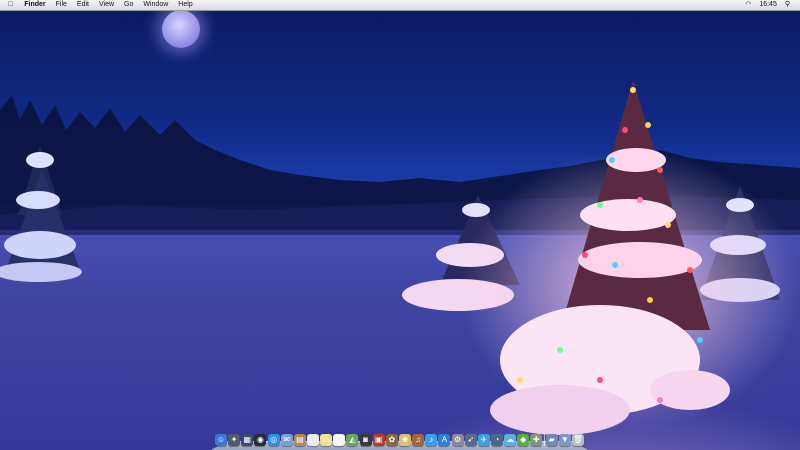 The image size is (800, 450). I want to click on safari-icon: ◎, so click(273, 440).